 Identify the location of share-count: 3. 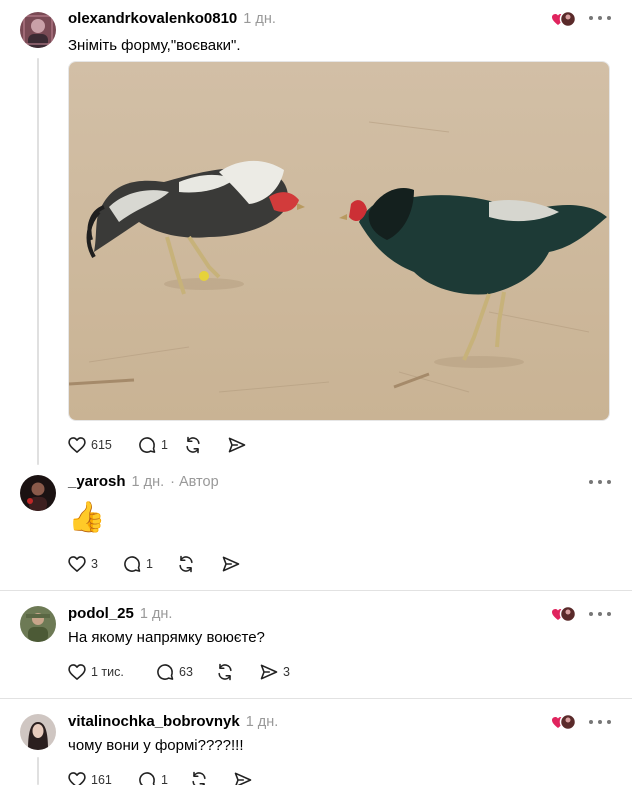
(286, 672).